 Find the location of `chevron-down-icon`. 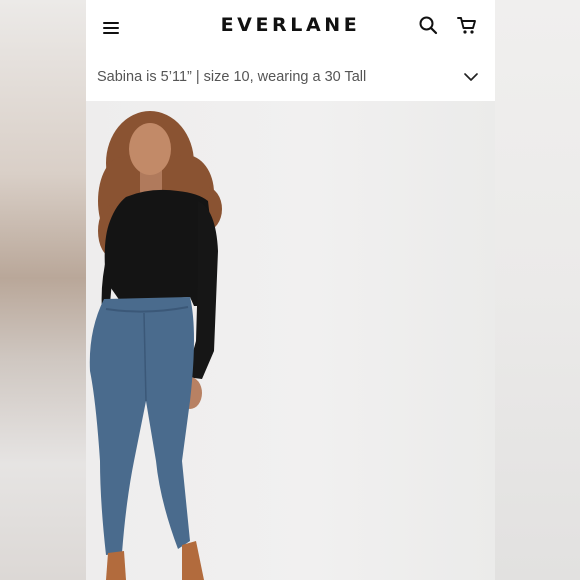

chevron-down-icon is located at coordinates (471, 77).